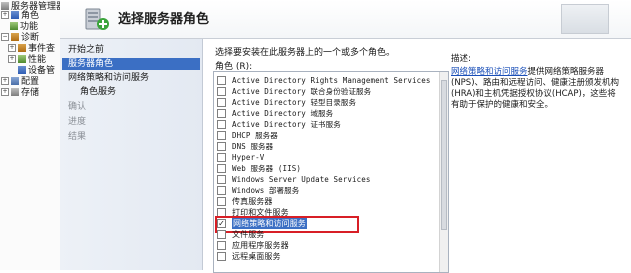 The width and height of the screenshot is (631, 273). What do you see at coordinates (15, 91) in the screenshot?
I see `storage-icon` at bounding box center [15, 91].